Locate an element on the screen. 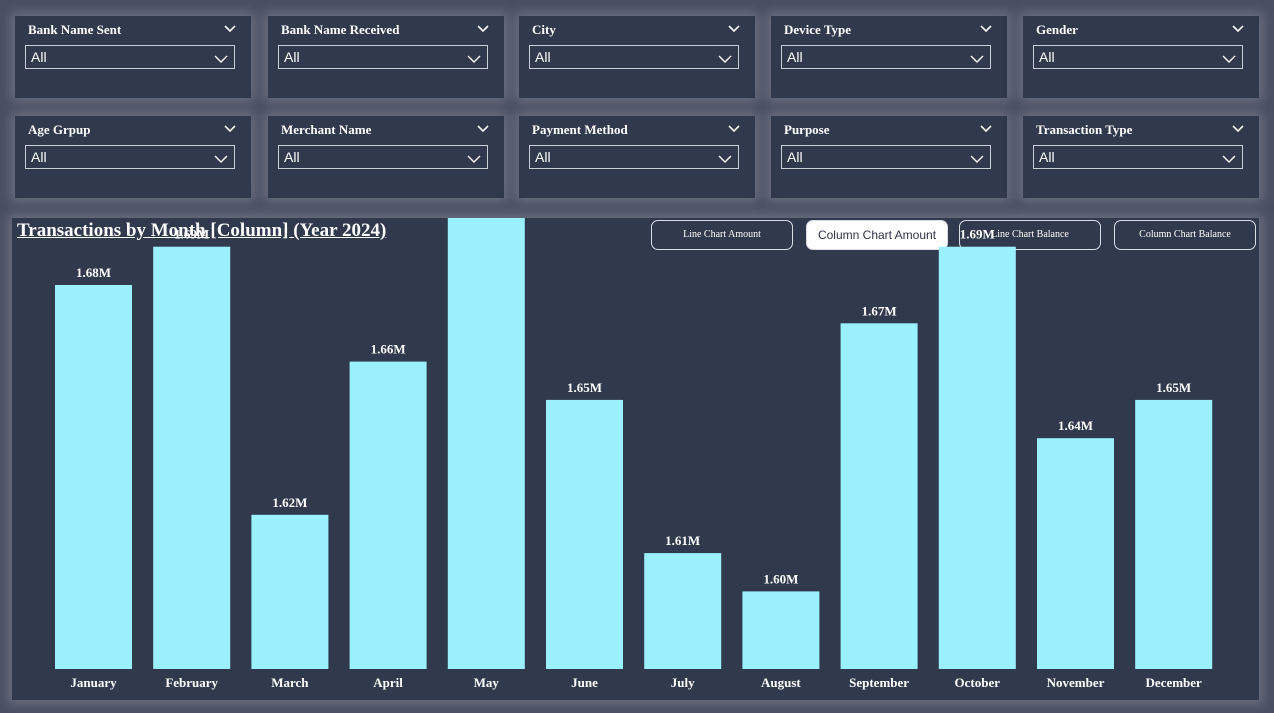 This screenshot has width=1274, height=713. data-label: 1.64M is located at coordinates (1075, 425).